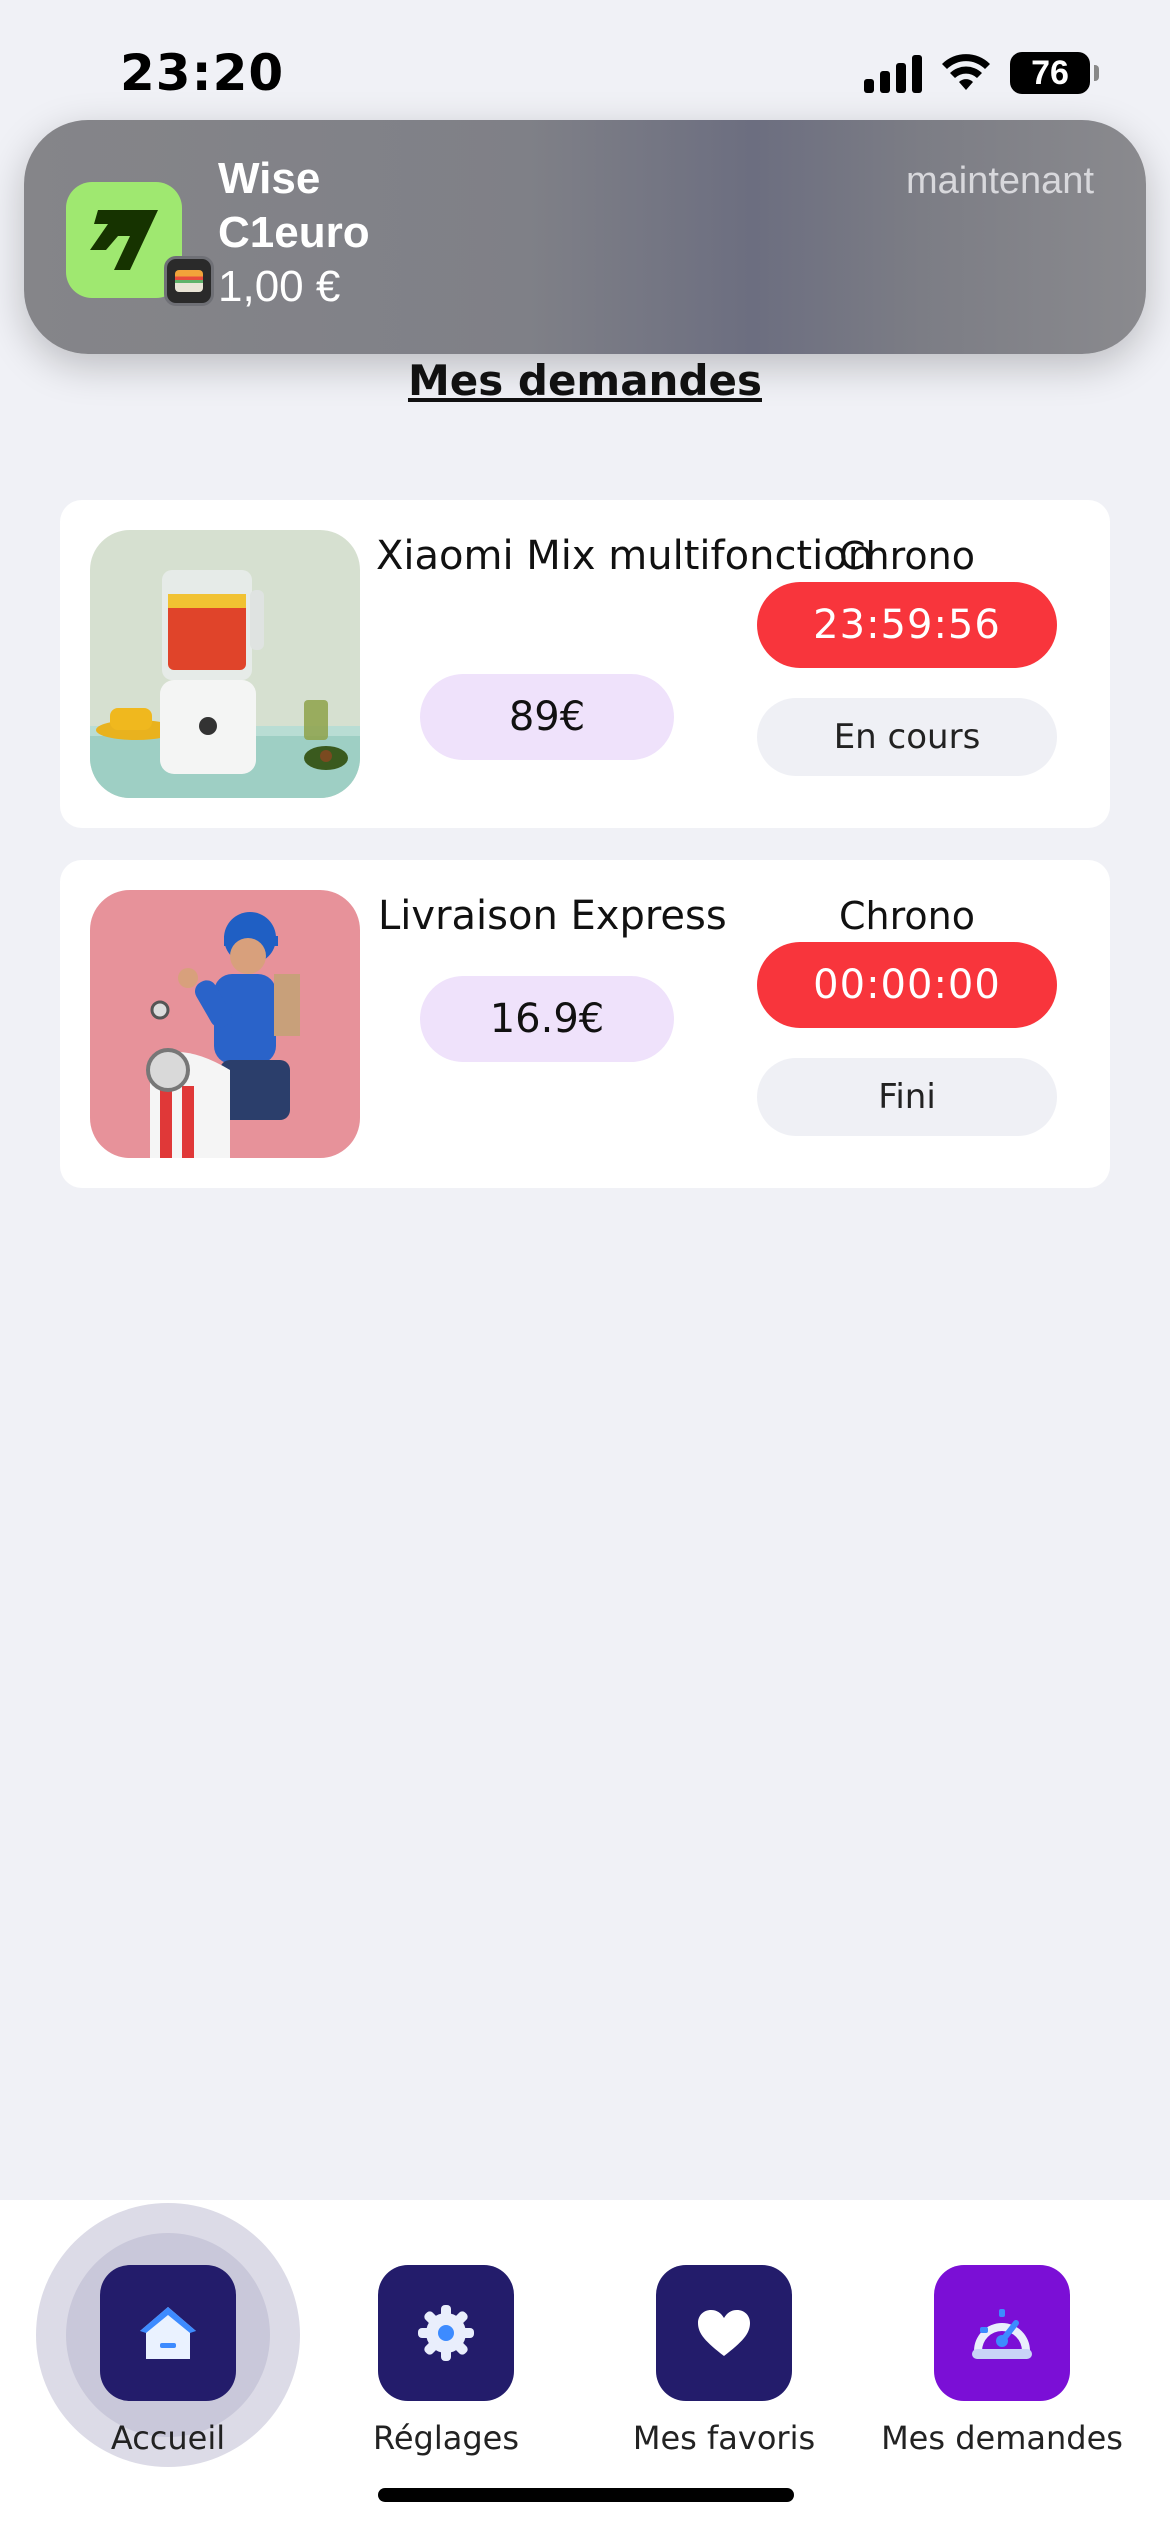  I want to click on wifi-icon, so click(966, 72).